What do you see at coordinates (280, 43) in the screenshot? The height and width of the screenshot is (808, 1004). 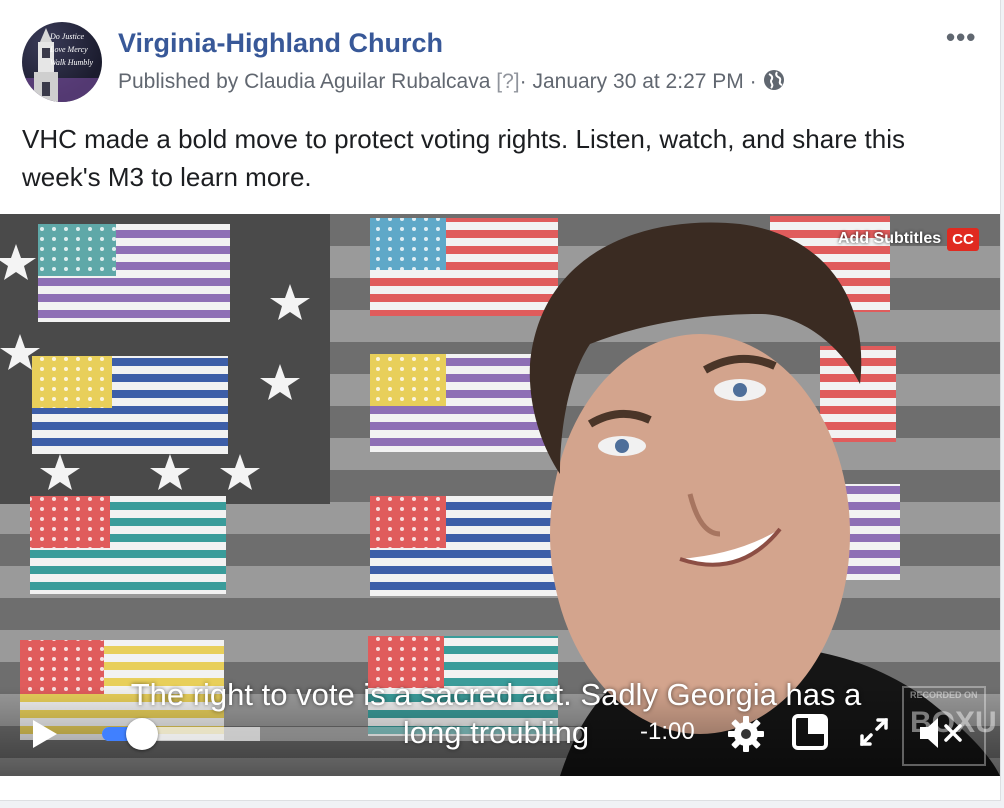 I see `page-name-link: Virginia-Highland Church` at bounding box center [280, 43].